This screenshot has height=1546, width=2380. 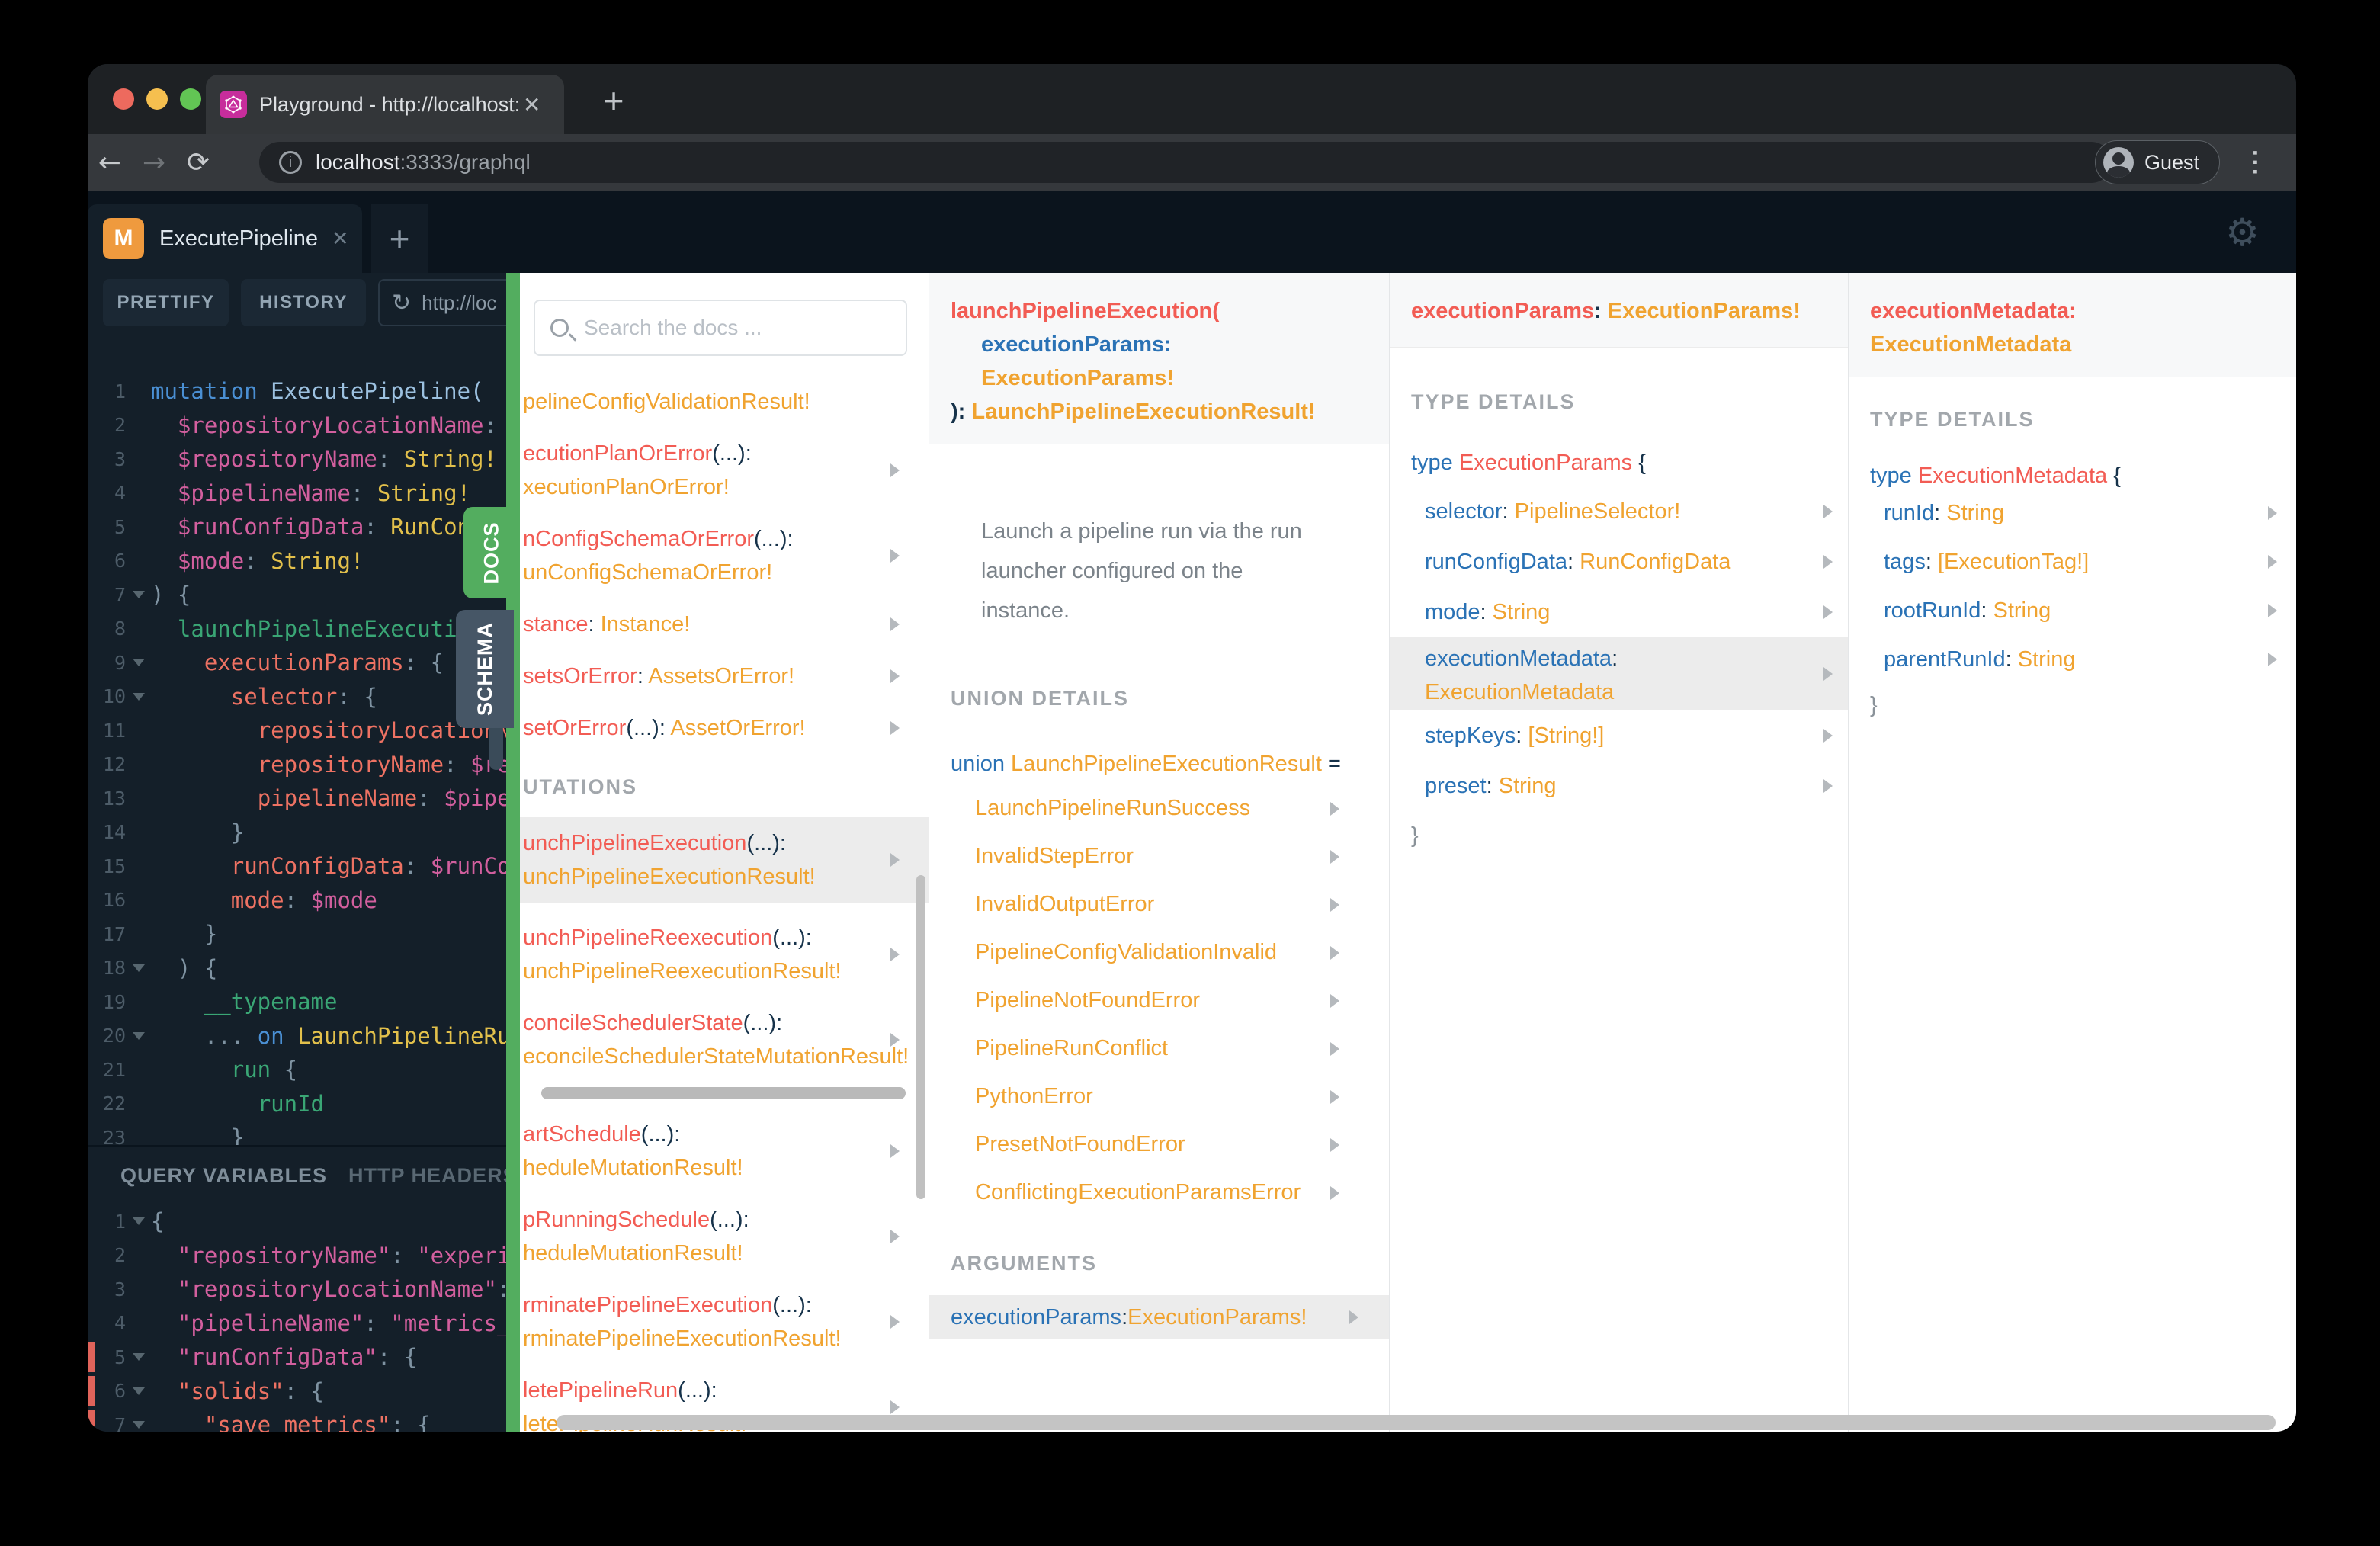 What do you see at coordinates (190, 99) in the screenshot?
I see `maximize-window-button` at bounding box center [190, 99].